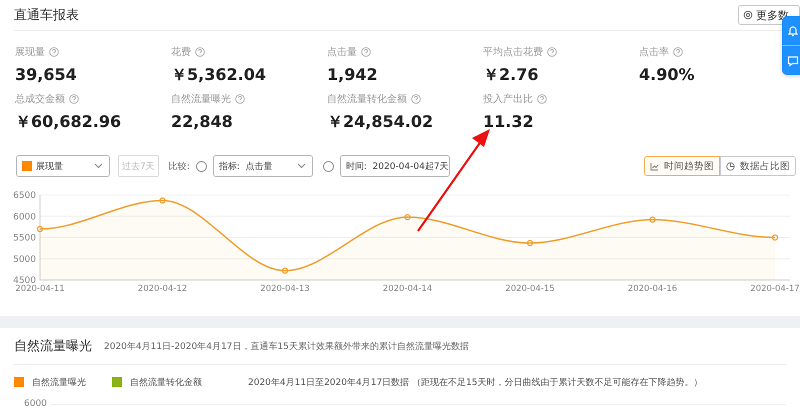 Image resolution: width=800 pixels, height=419 pixels. What do you see at coordinates (667, 75) in the screenshot?
I see `metric-value: 4.90%` at bounding box center [667, 75].